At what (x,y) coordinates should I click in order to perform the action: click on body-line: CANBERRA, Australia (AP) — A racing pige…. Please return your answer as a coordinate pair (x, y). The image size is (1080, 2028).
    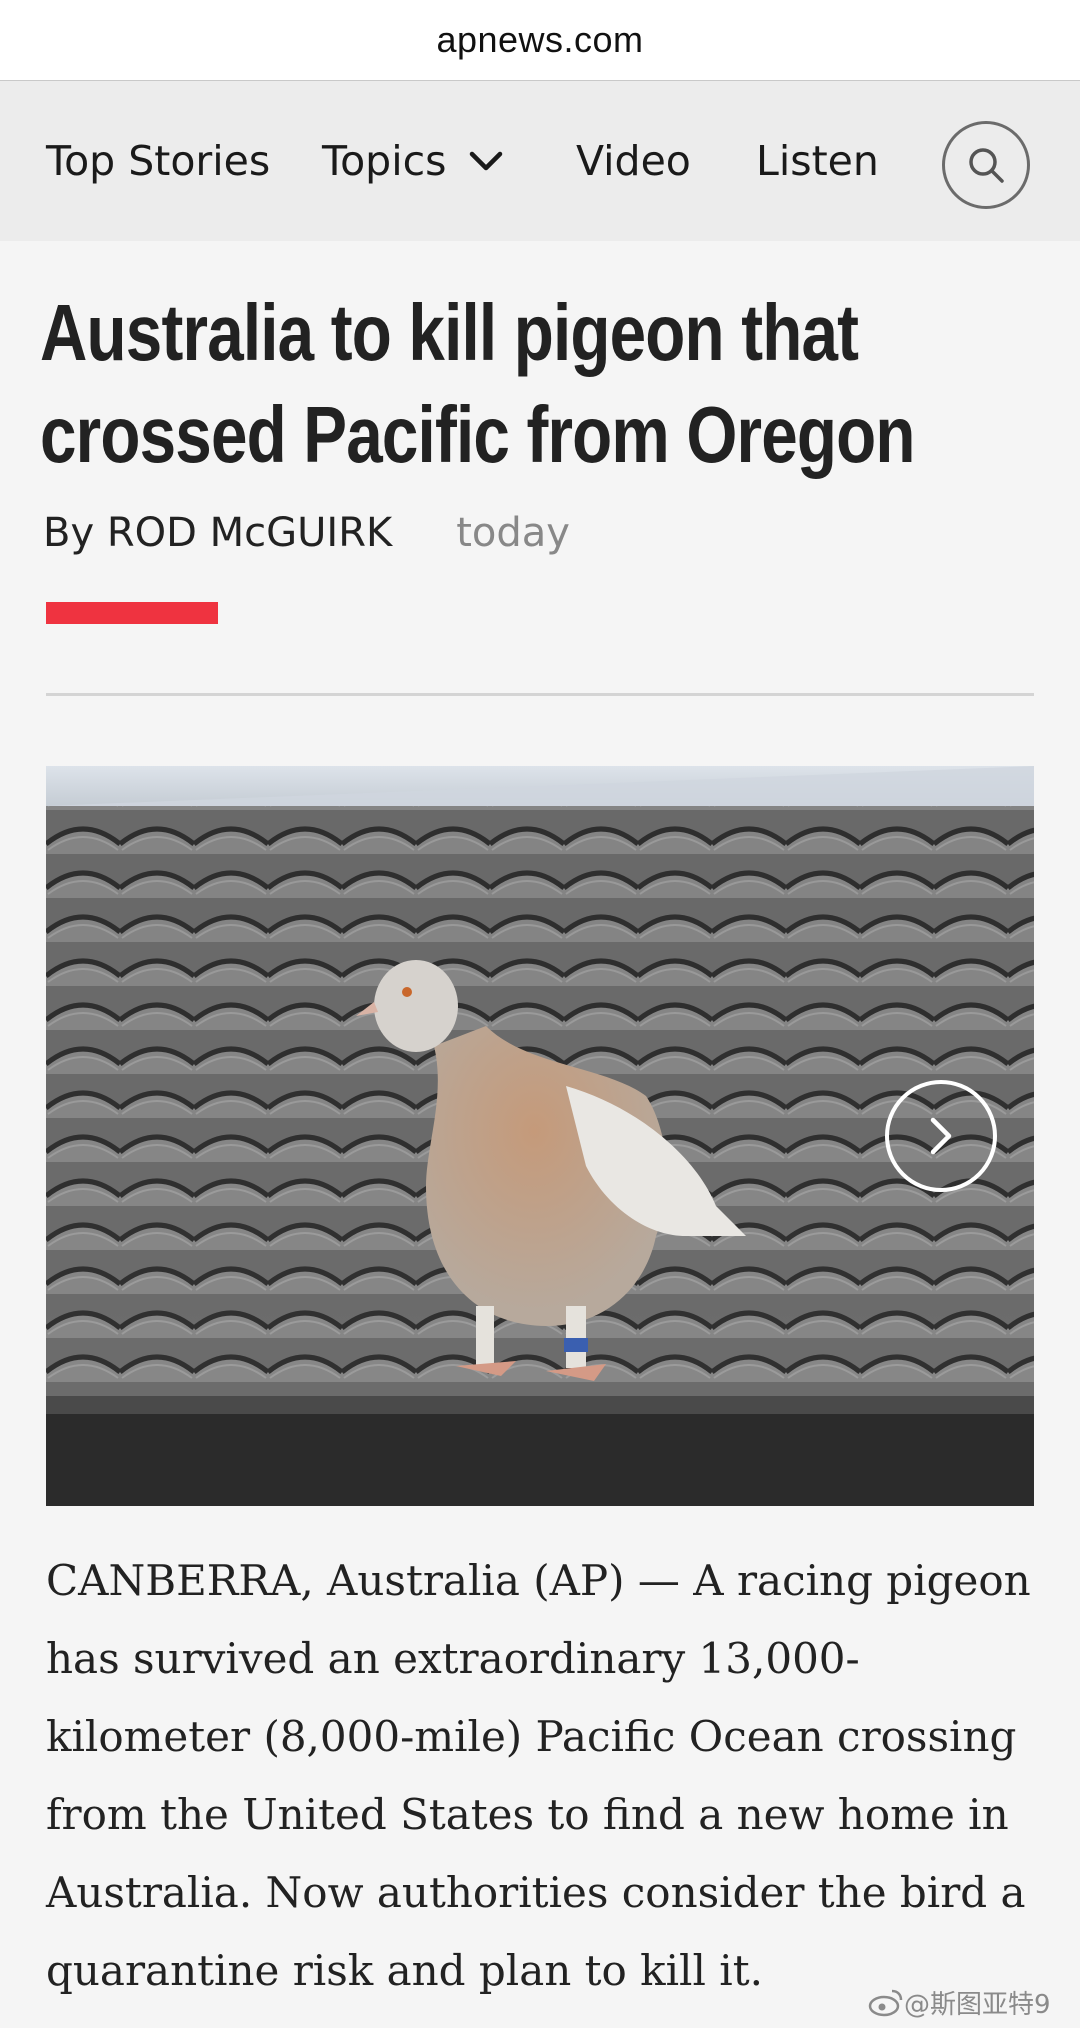
    Looking at the image, I should click on (538, 1580).